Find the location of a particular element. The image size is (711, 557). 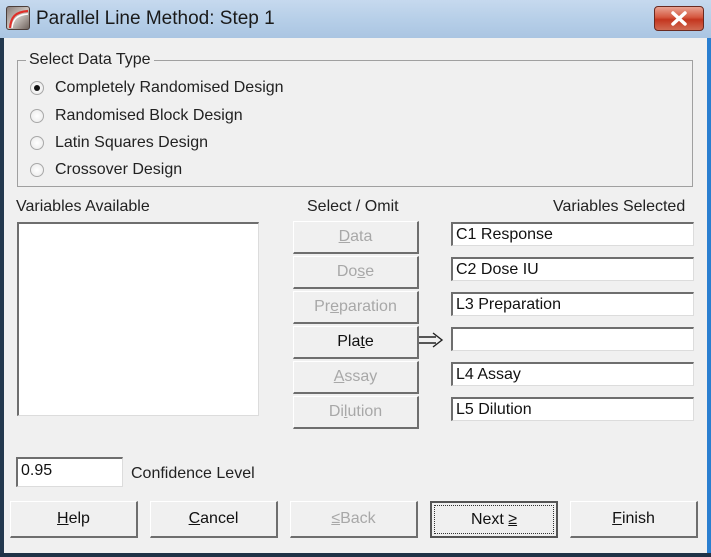

next-button: Next ≥ is located at coordinates (494, 519).